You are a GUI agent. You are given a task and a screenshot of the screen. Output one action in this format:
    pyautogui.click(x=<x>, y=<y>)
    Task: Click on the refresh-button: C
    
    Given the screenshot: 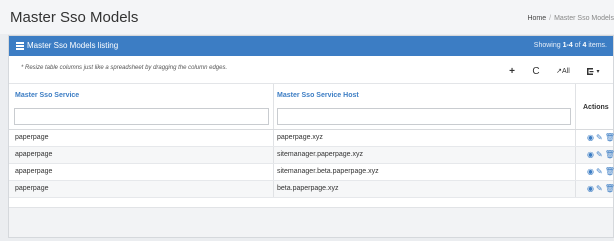 What is the action you would take?
    pyautogui.click(x=536, y=71)
    